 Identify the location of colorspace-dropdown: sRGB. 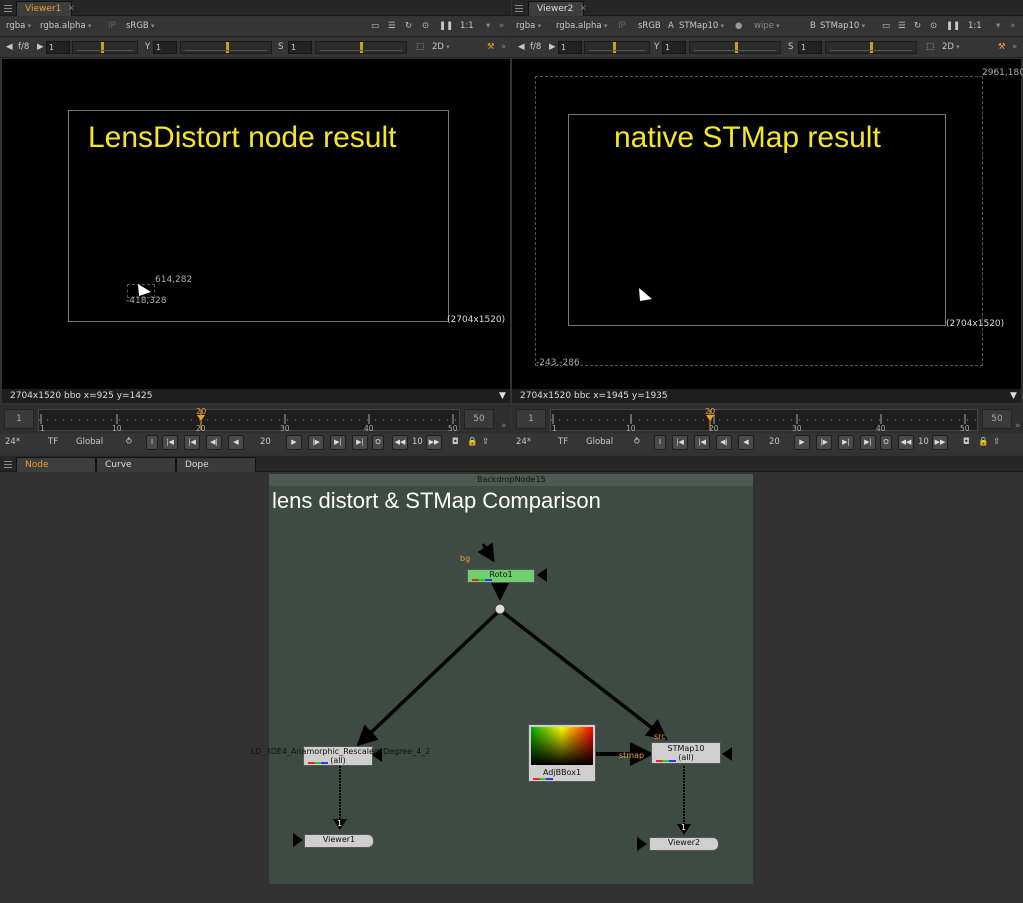
(140, 26).